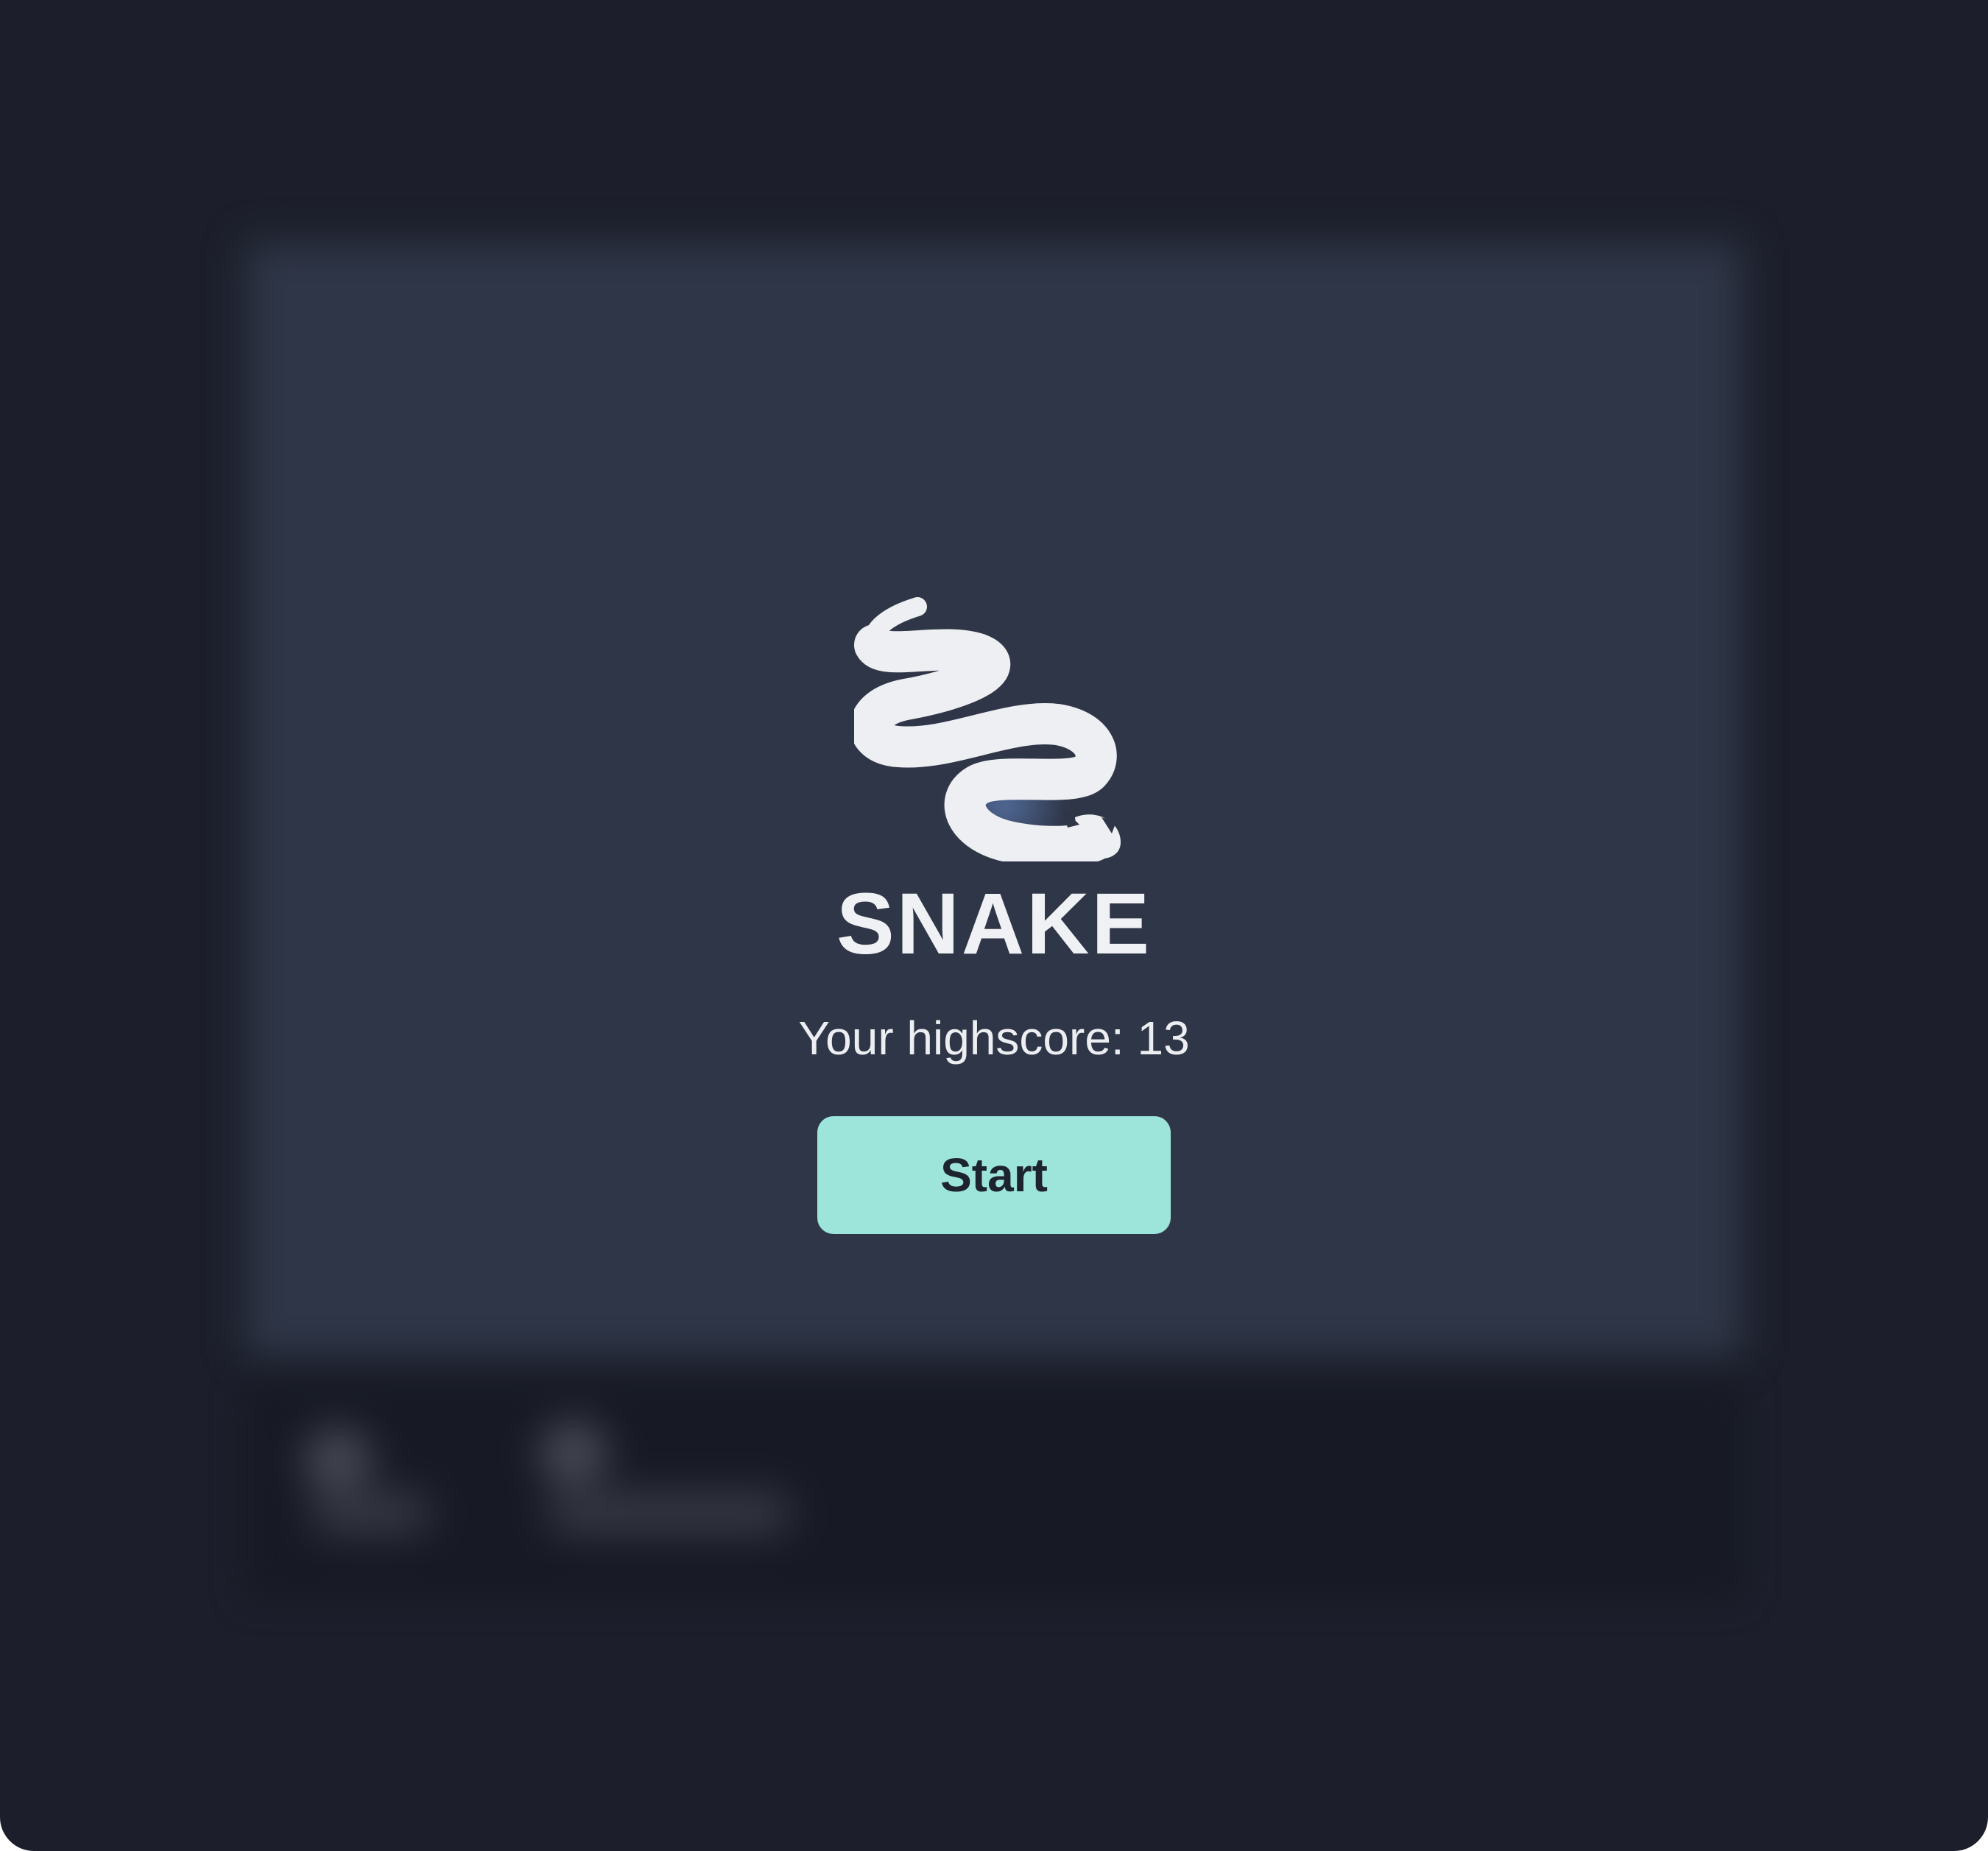  What do you see at coordinates (573, 1454) in the screenshot?
I see `control-icon-right` at bounding box center [573, 1454].